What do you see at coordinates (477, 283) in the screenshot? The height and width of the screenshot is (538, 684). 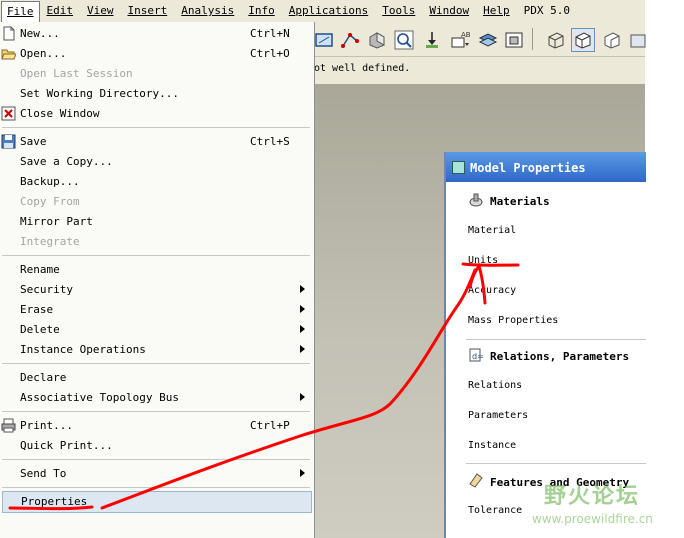 I see `arrow-head-stroke` at bounding box center [477, 283].